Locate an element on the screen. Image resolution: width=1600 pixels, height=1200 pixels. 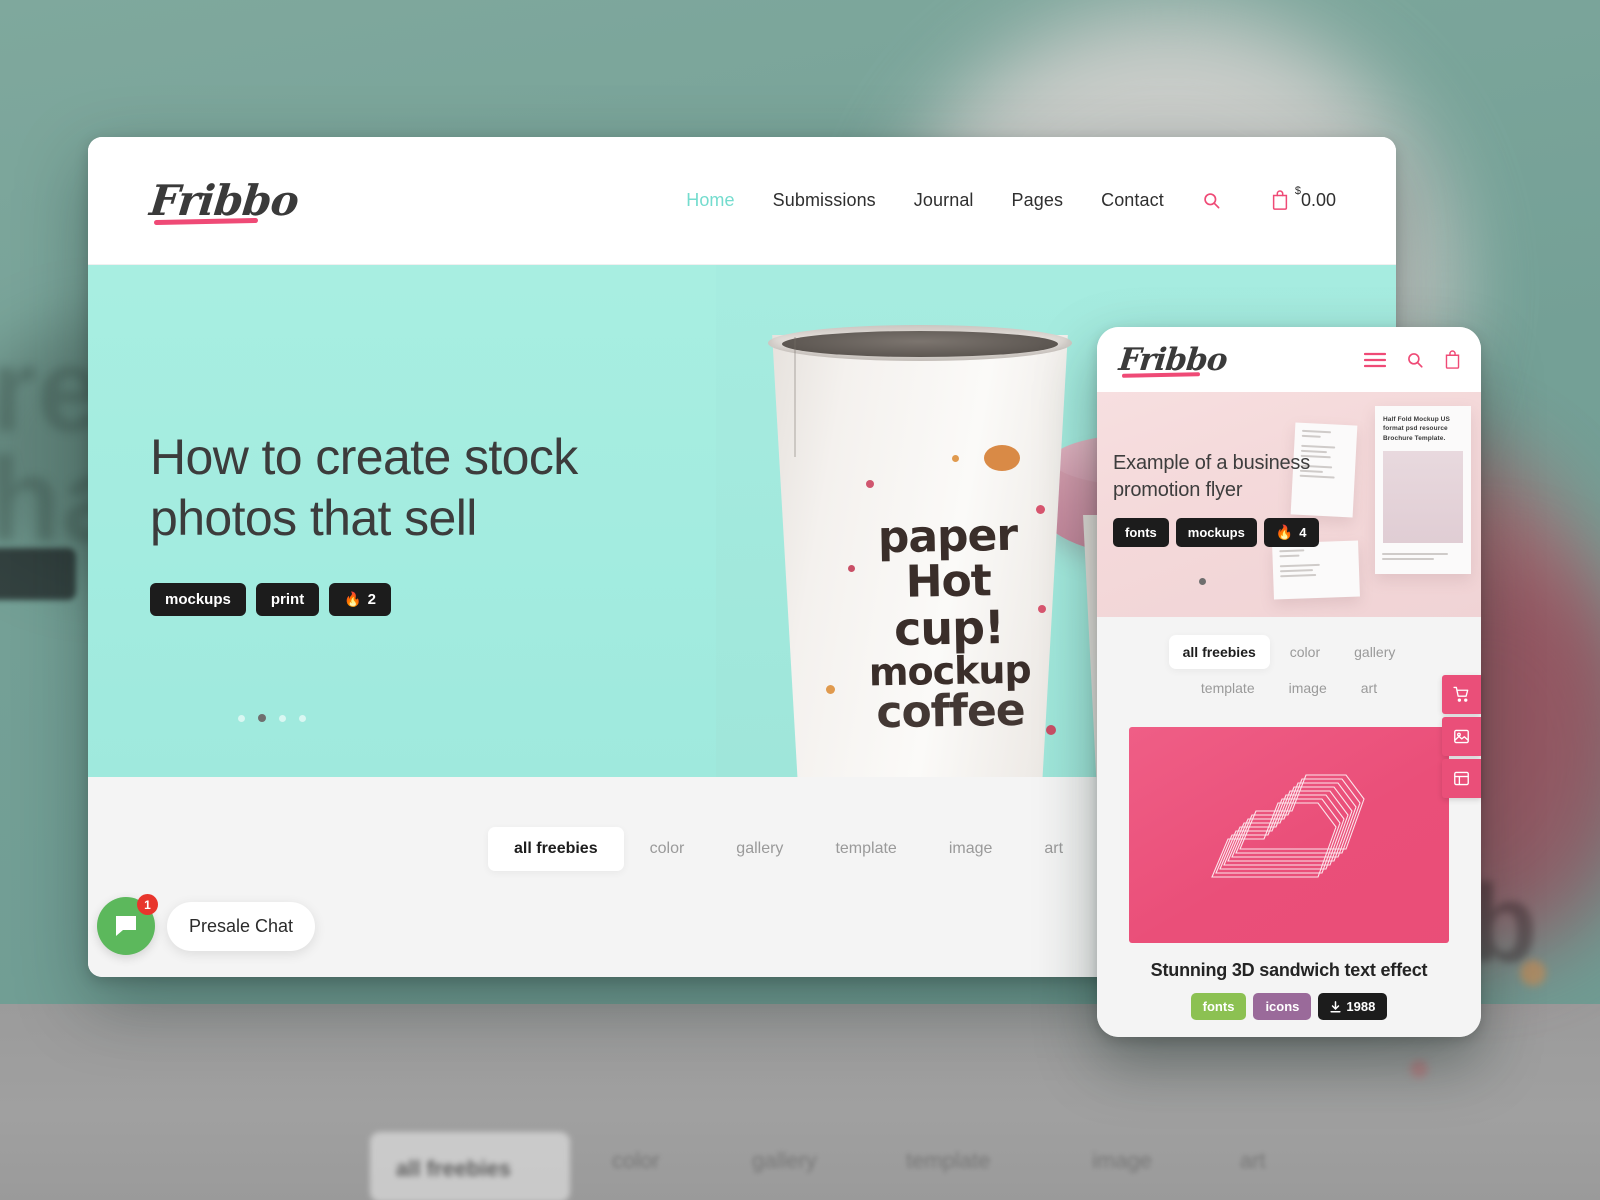
background-bottom-word-4: image is located at coordinates (1122, 1160).